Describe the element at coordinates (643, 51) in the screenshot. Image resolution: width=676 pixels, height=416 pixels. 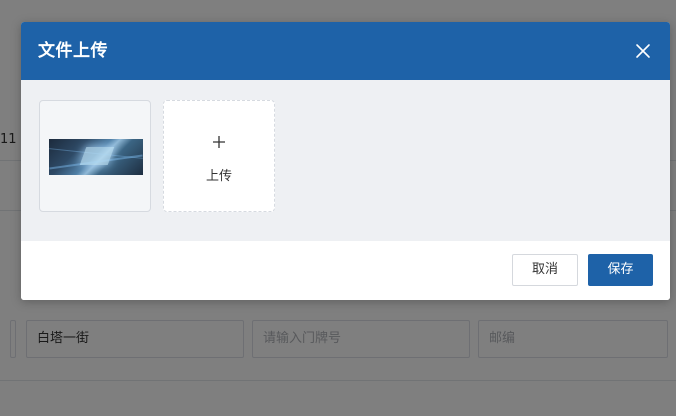
I see `close-icon` at that location.